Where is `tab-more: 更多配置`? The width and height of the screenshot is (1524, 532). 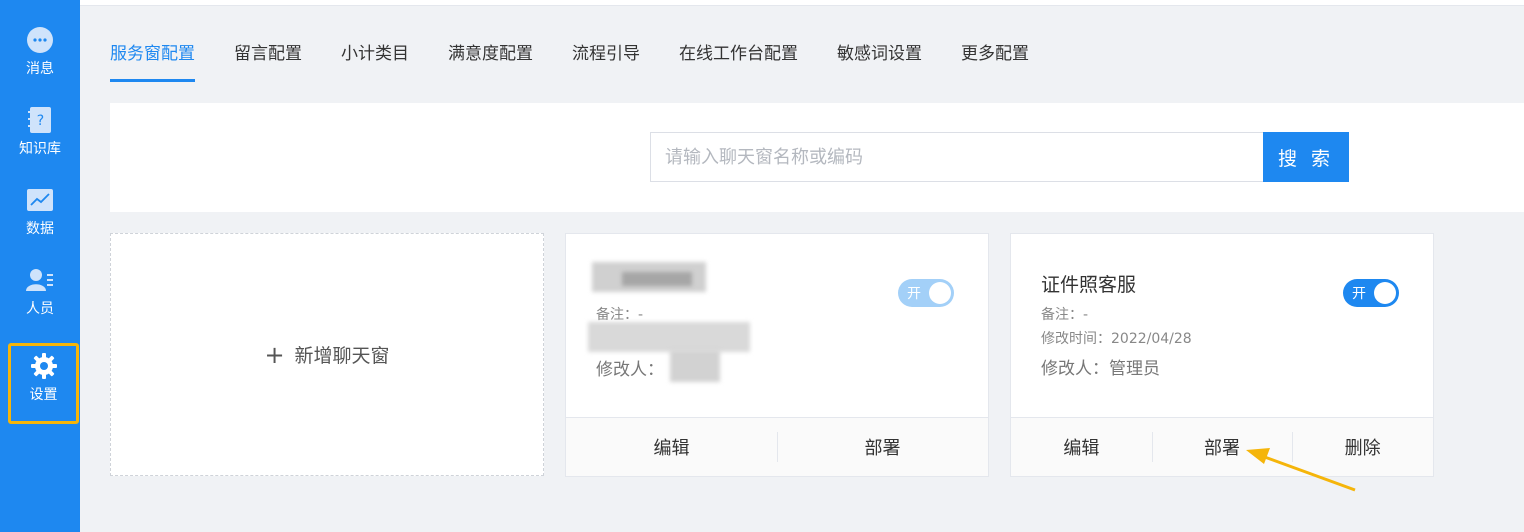
tab-more: 更多配置 is located at coordinates (995, 62).